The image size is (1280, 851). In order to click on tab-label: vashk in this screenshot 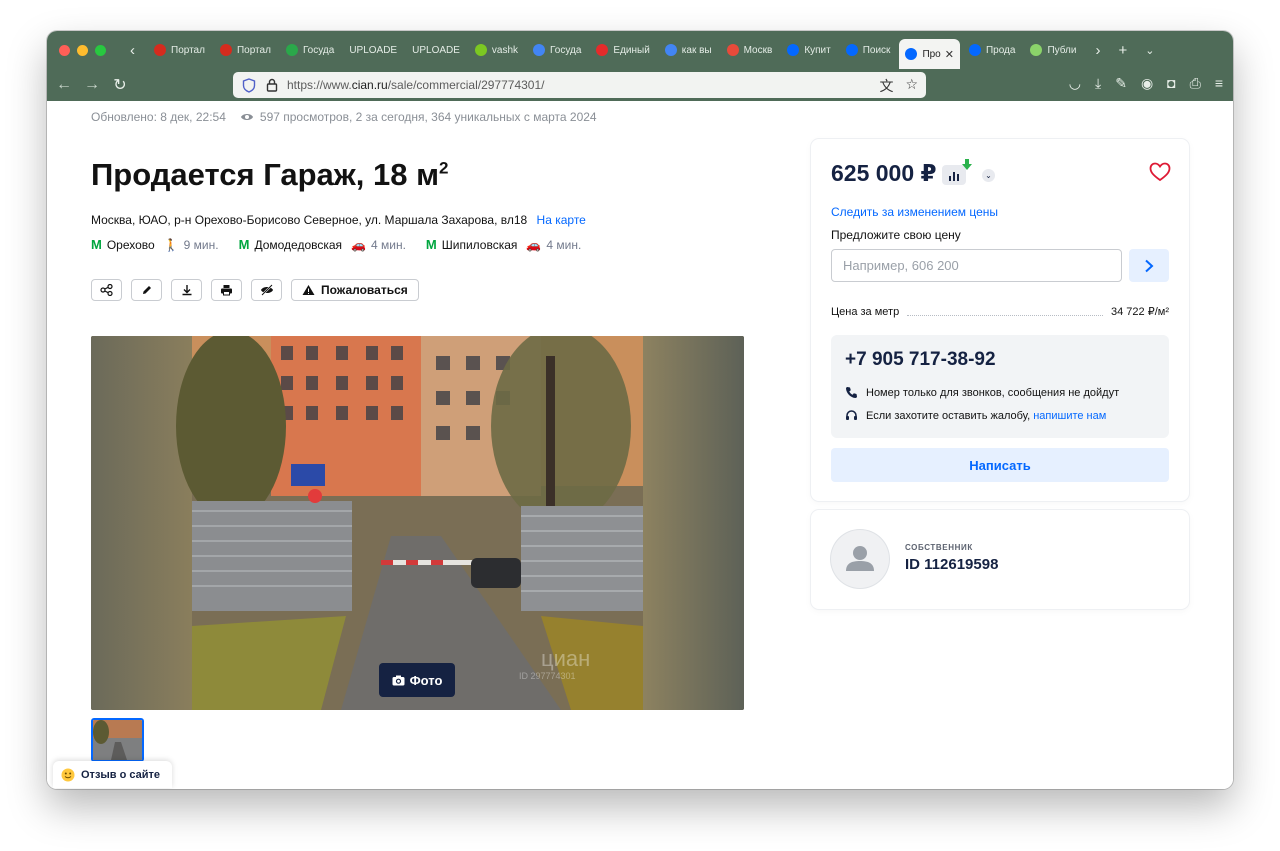, I will do `click(505, 50)`.